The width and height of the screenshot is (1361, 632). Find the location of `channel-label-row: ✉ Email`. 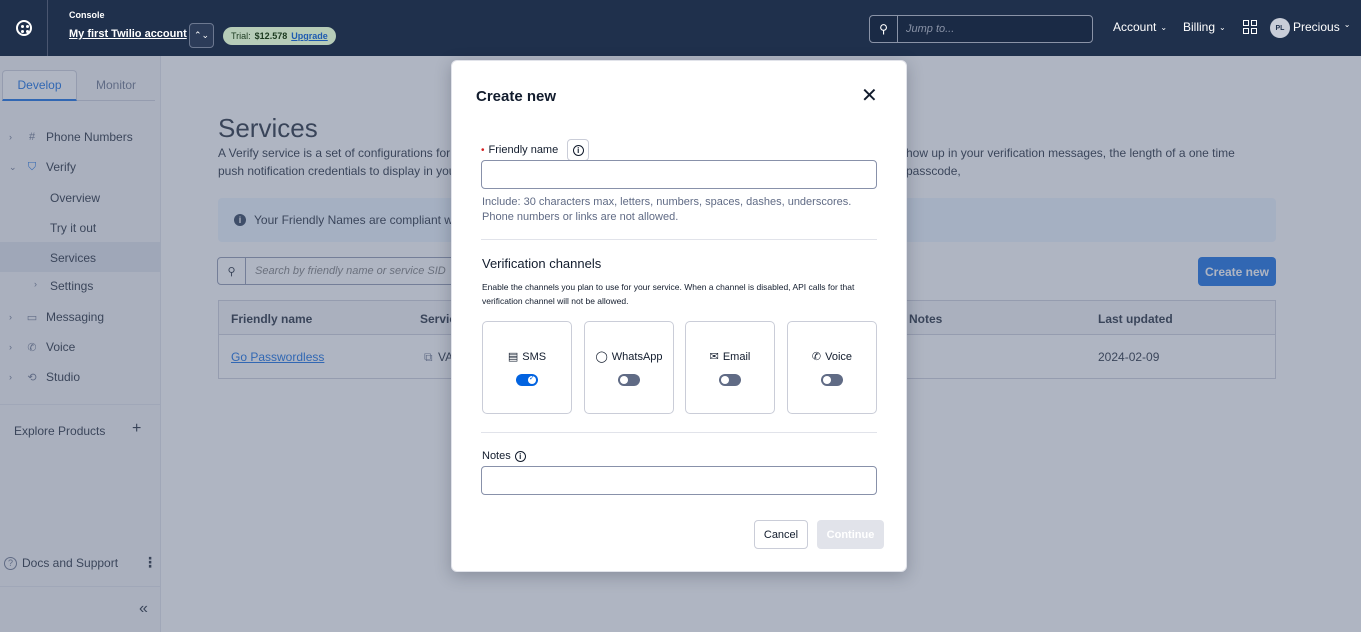

channel-label-row: ✉ Email is located at coordinates (730, 357).